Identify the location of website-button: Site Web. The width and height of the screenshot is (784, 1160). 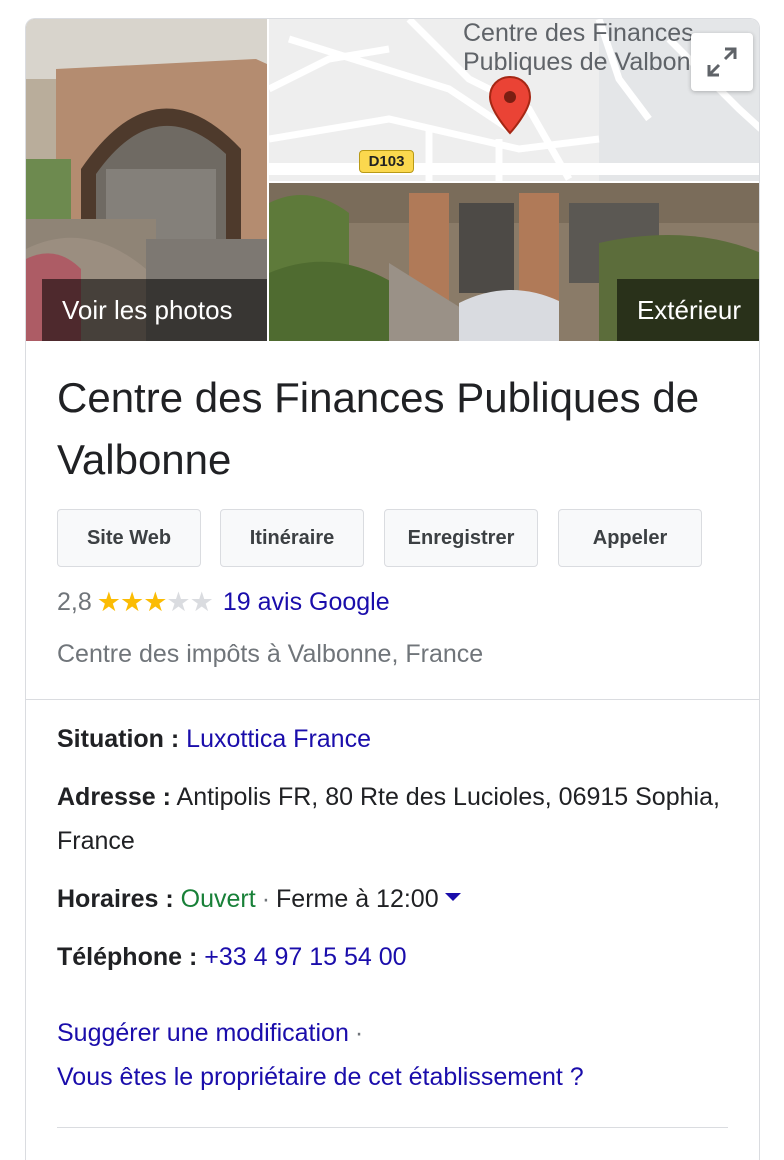
(129, 538).